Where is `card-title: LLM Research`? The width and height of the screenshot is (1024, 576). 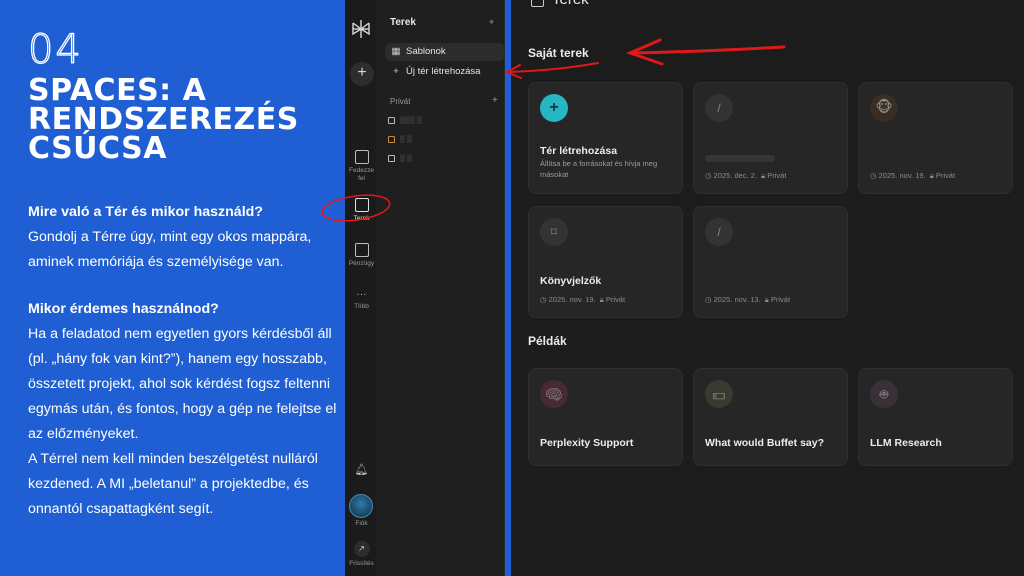
card-title: LLM Research is located at coordinates (906, 443).